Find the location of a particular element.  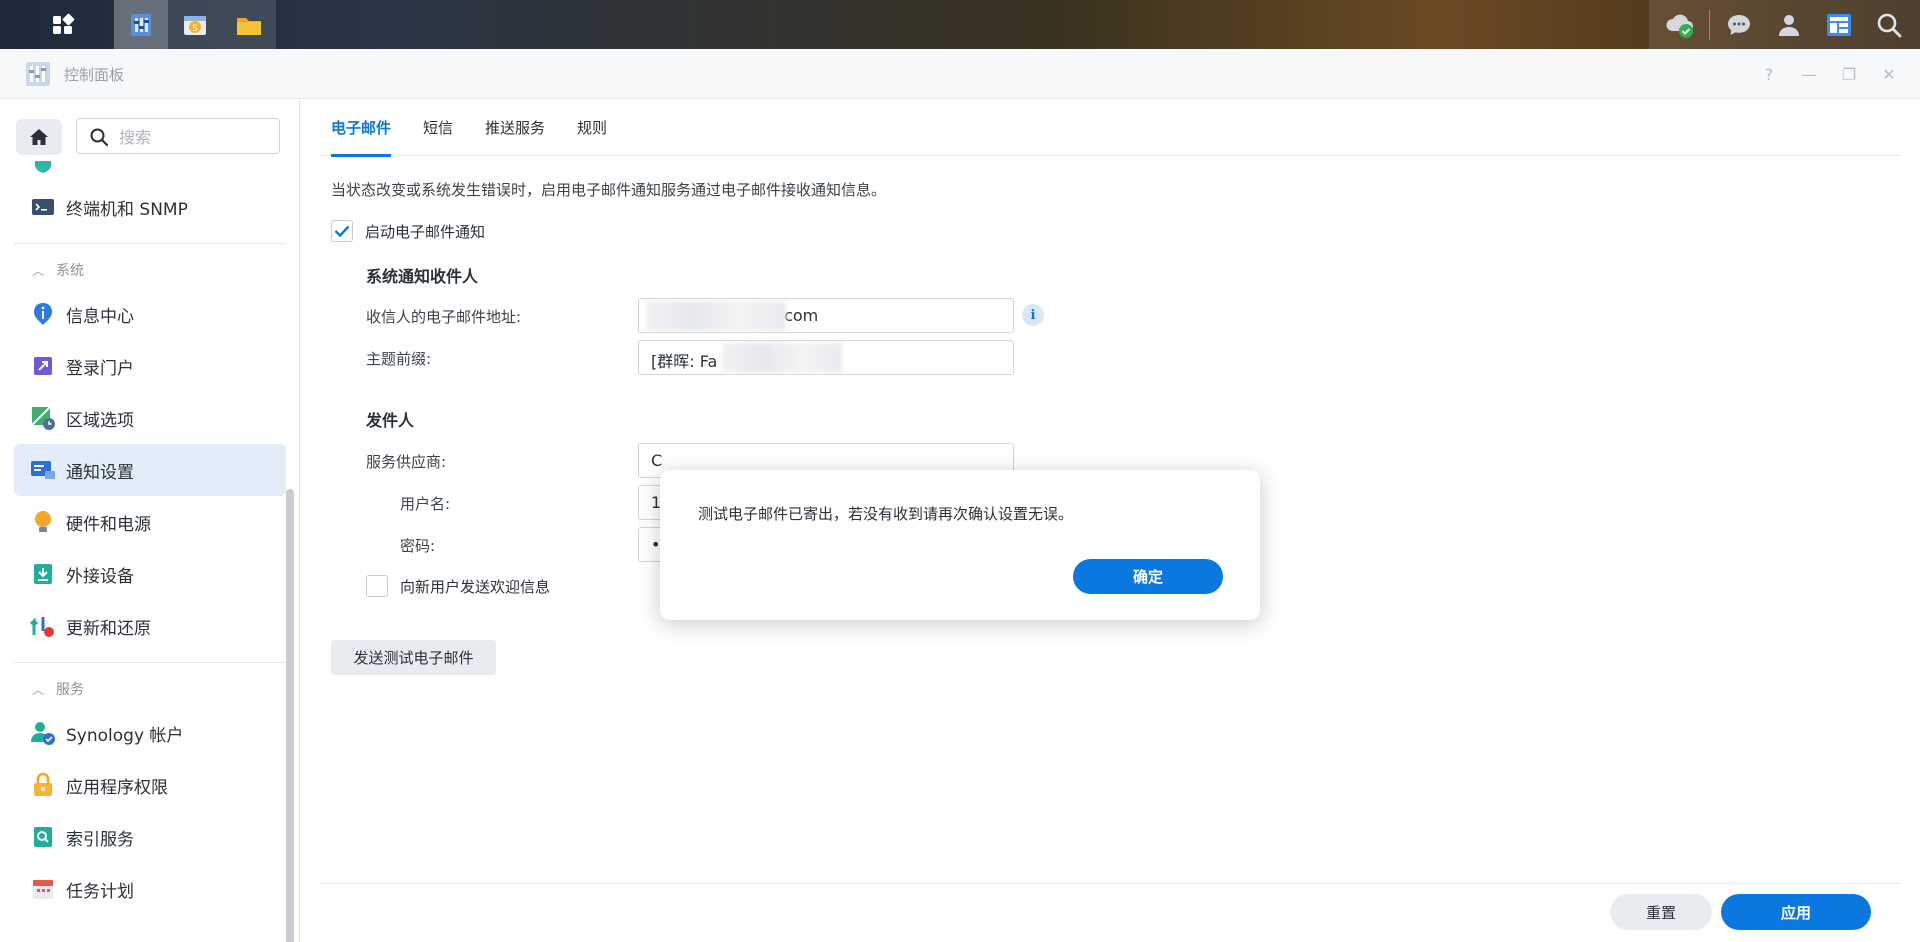

cloud-sync-icon is located at coordinates (1680, 24).